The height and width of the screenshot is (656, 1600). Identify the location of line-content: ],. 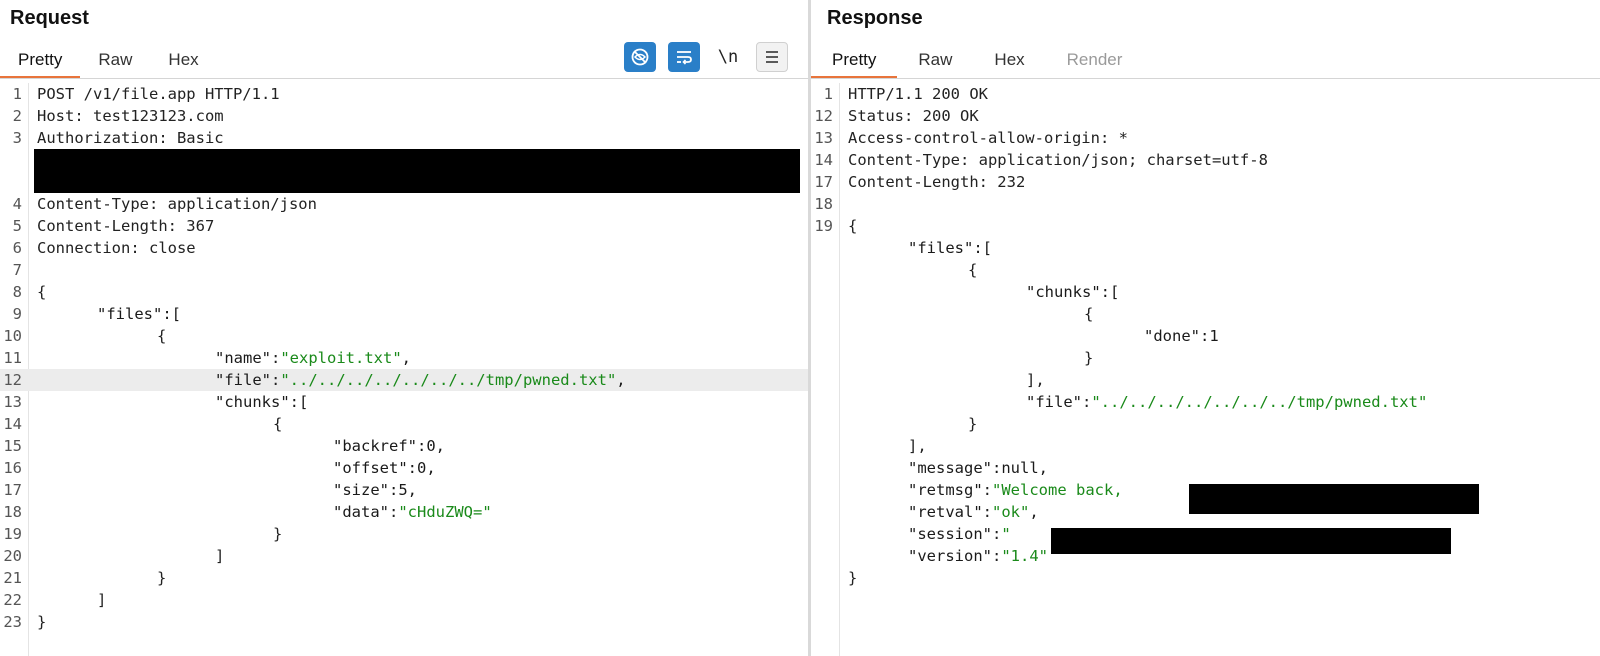
(1035, 380).